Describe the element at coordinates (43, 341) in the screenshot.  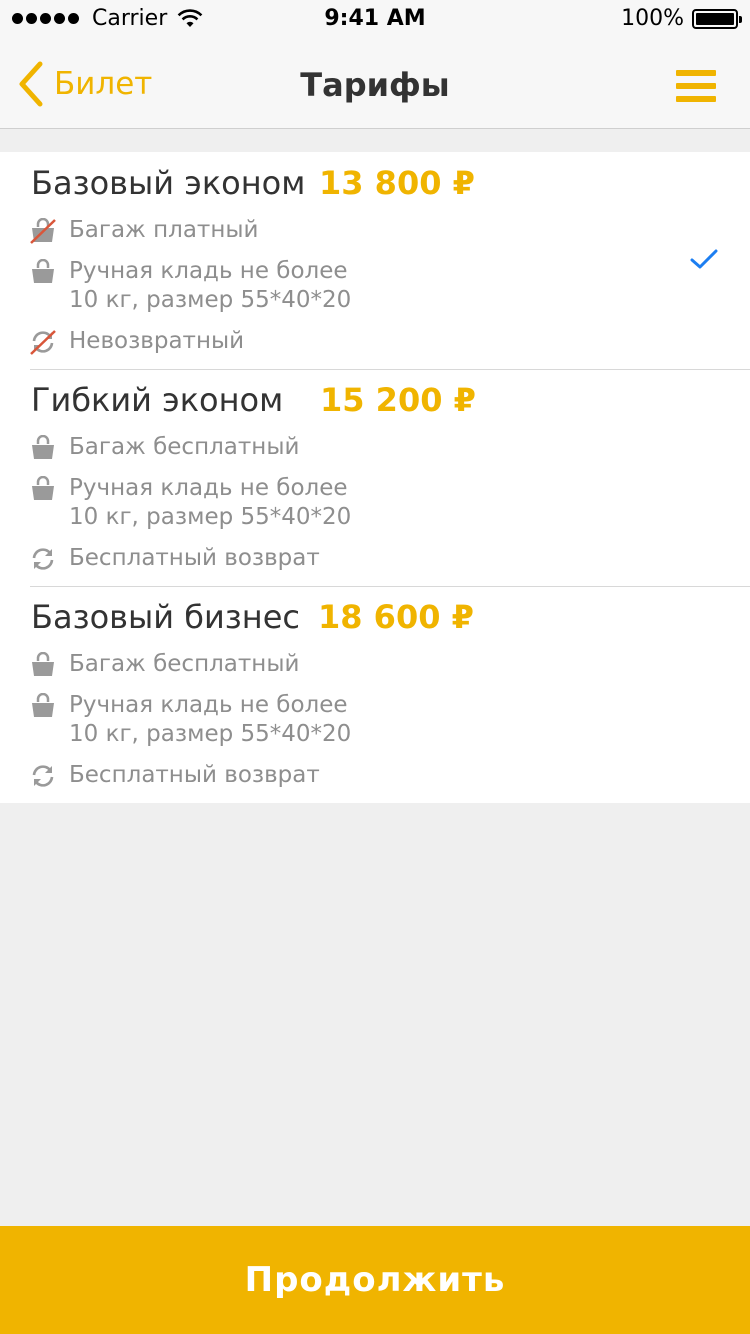
I see `refresh-crossed-icon` at that location.